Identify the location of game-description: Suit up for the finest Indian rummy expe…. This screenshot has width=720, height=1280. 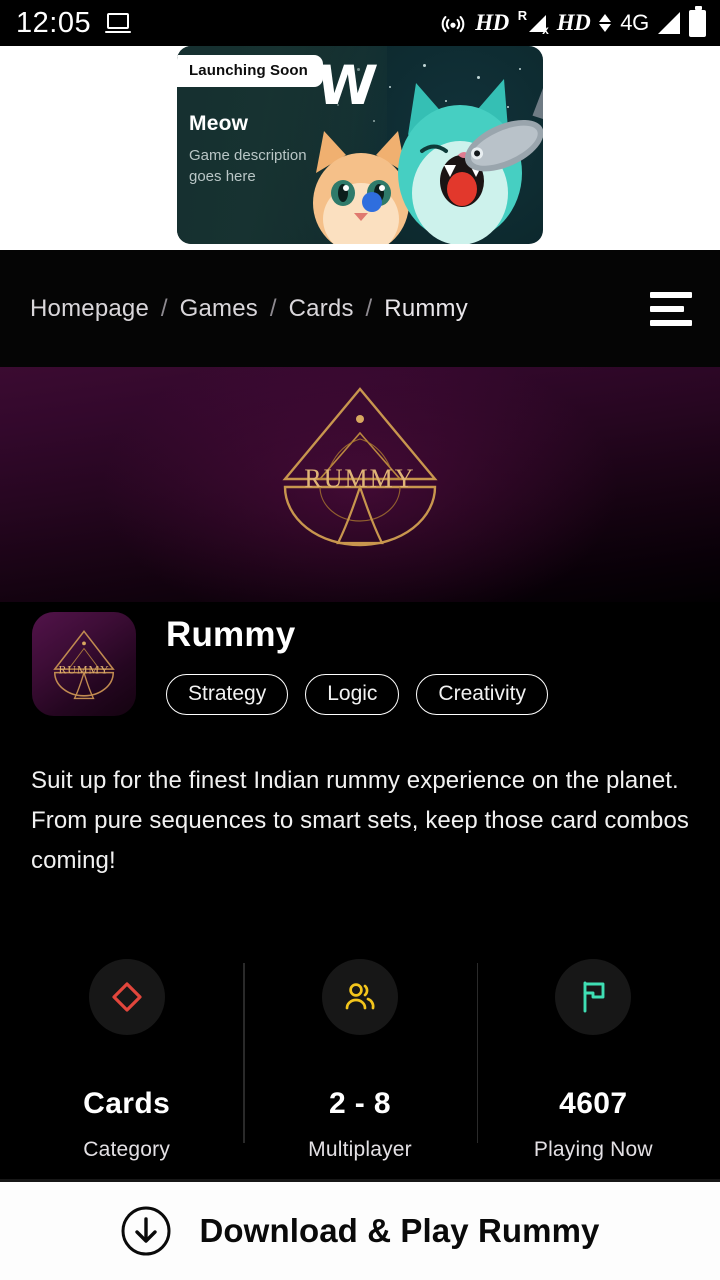
(360, 821).